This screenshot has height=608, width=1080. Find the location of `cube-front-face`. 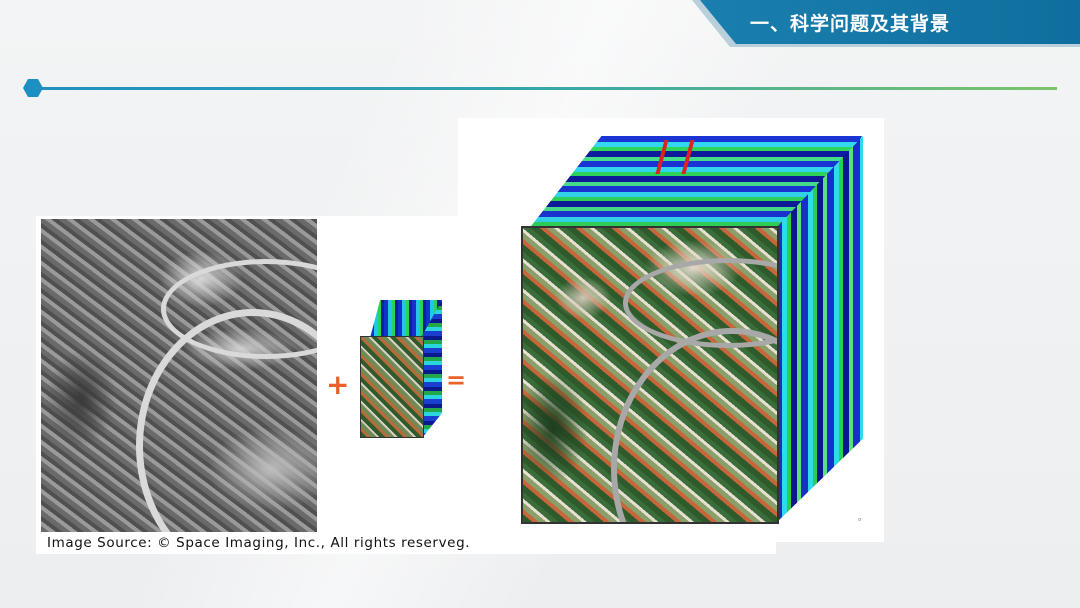

cube-front-face is located at coordinates (392, 387).